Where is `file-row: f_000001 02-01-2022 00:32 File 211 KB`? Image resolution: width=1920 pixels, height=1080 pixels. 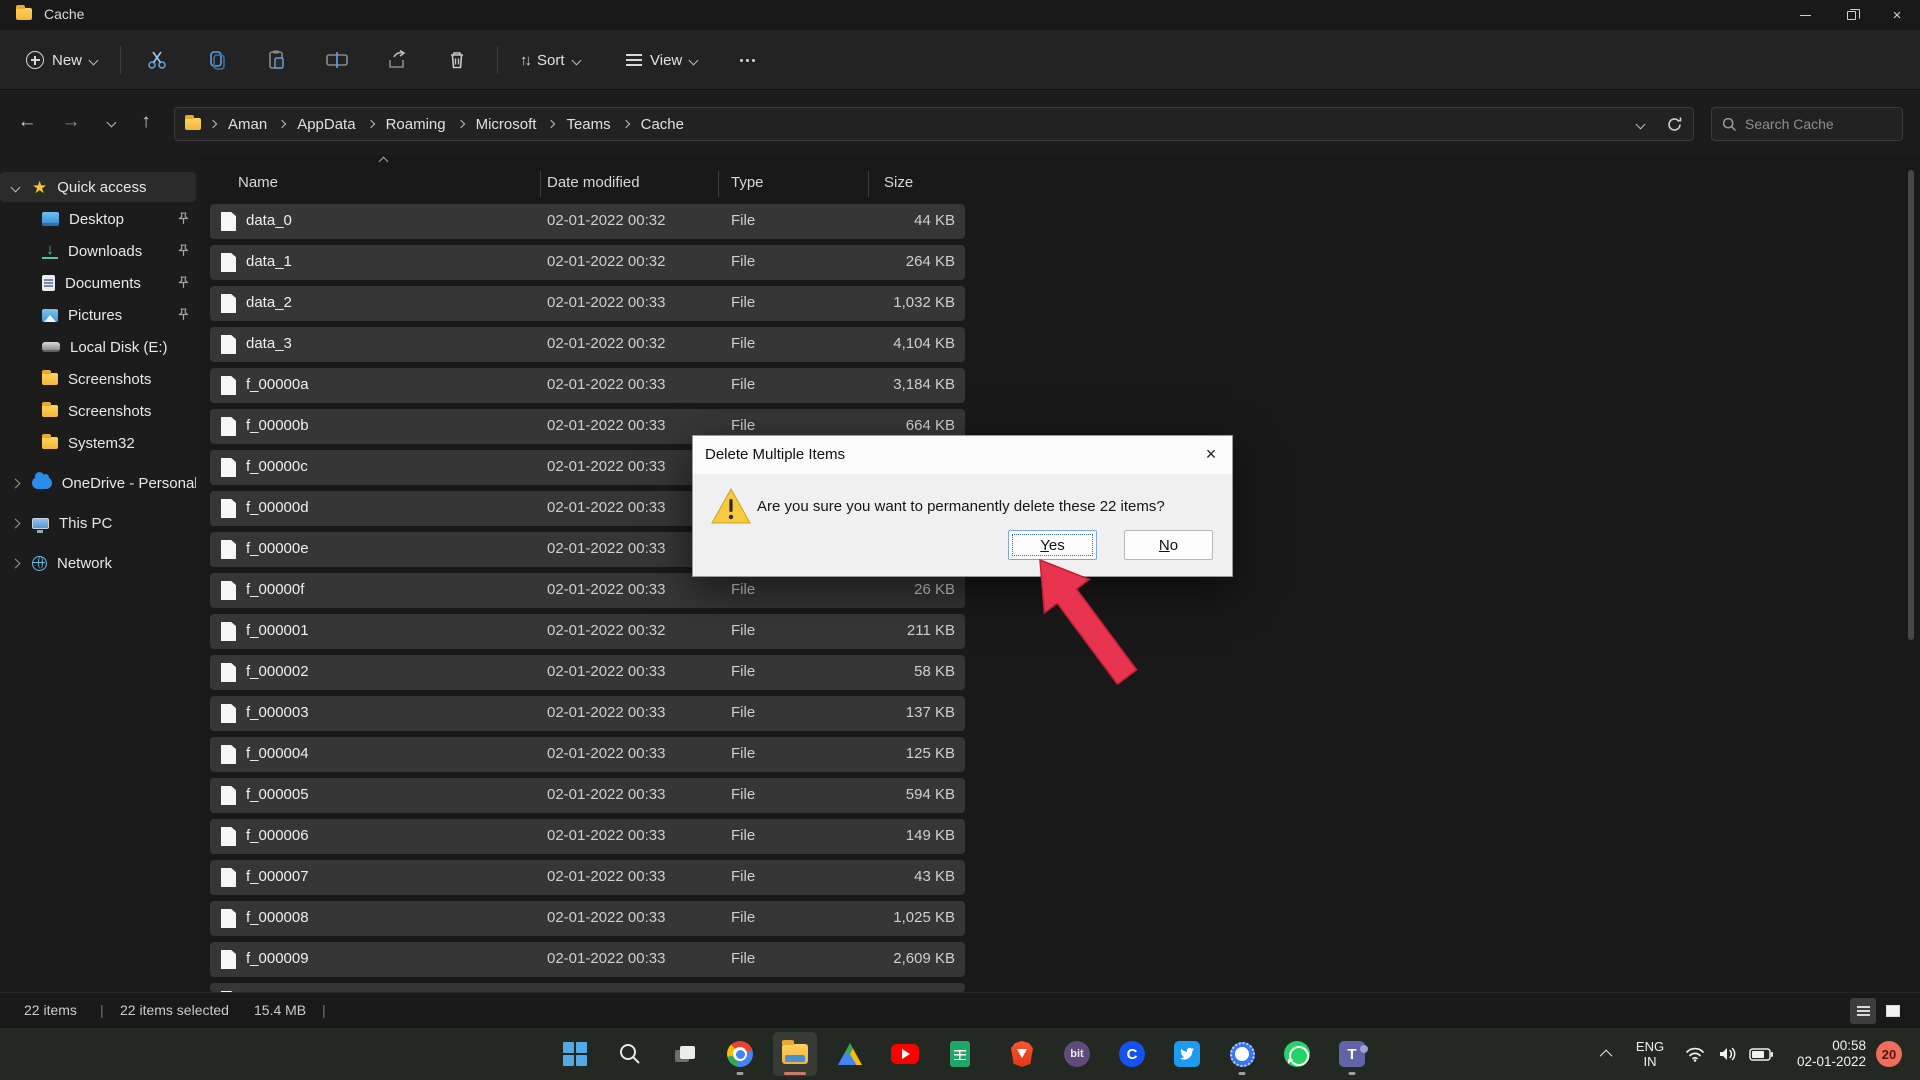
file-row: f_000001 02-01-2022 00:32 File 211 KB is located at coordinates (587, 631).